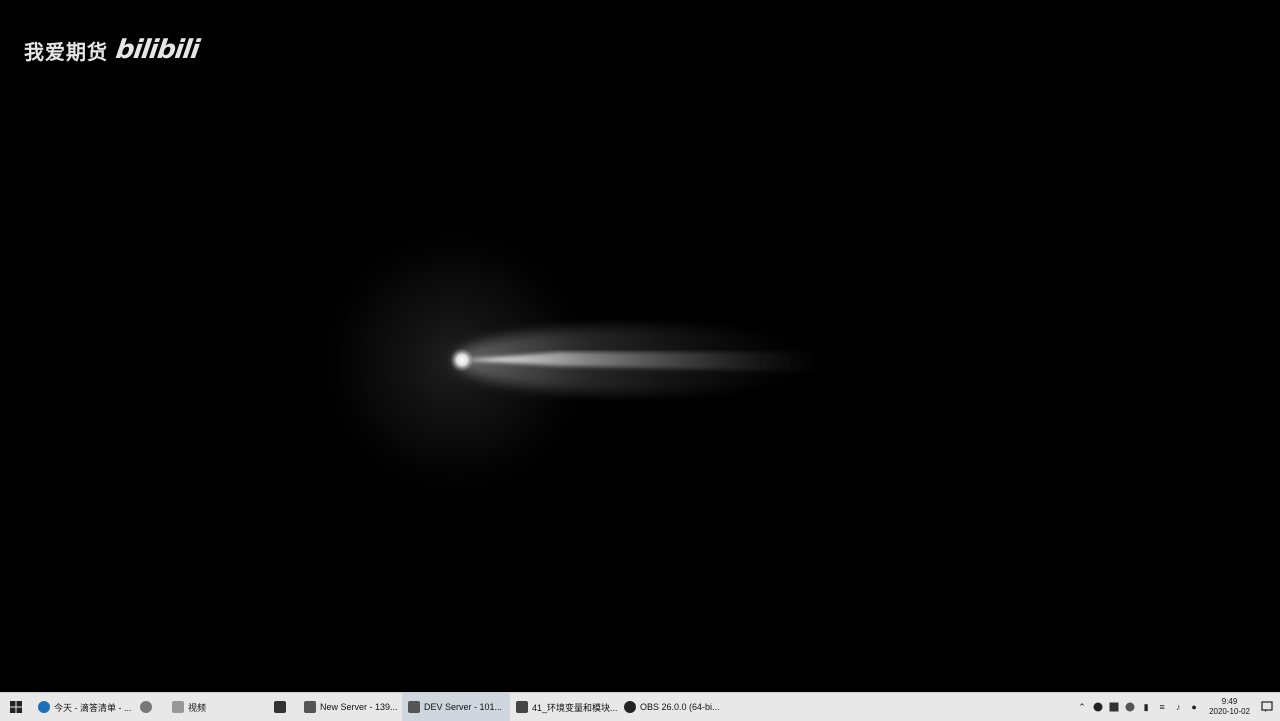  I want to click on battery-icon: ▮, so click(1146, 707).